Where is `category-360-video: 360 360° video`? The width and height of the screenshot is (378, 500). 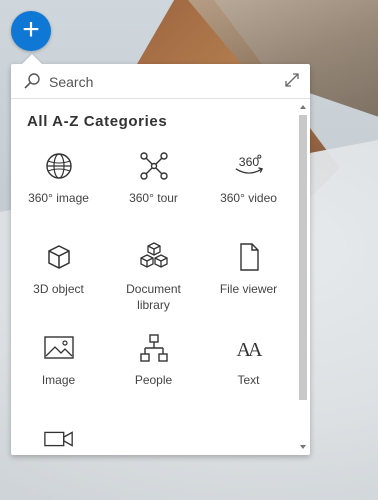
category-360-video: 360 360° video is located at coordinates (248, 192).